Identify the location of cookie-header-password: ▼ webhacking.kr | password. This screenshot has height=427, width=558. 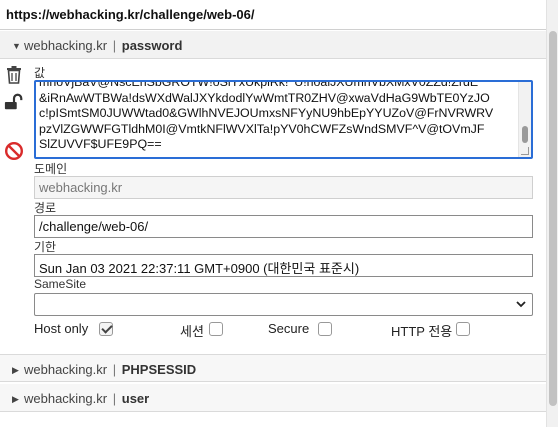
(273, 45).